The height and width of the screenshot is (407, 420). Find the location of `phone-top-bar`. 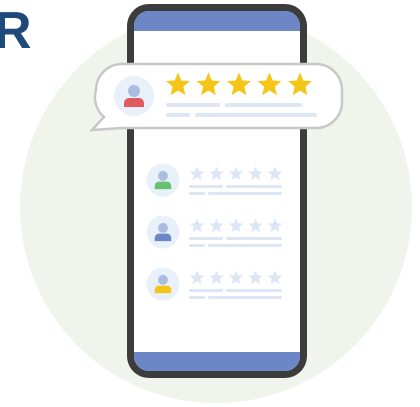

phone-top-bar is located at coordinates (217, 21).